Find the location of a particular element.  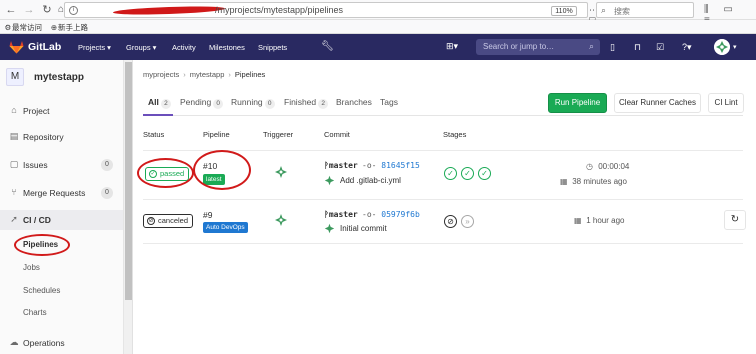

bookmark-getting-started: ⊕新手上路 is located at coordinates (69, 27).